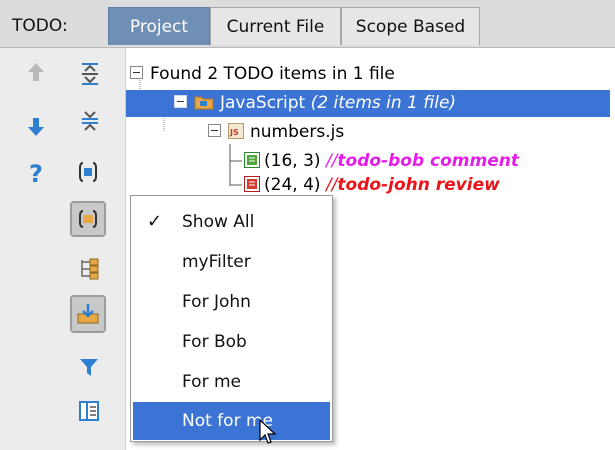  I want to click on file-name: numbers.js, so click(297, 132).